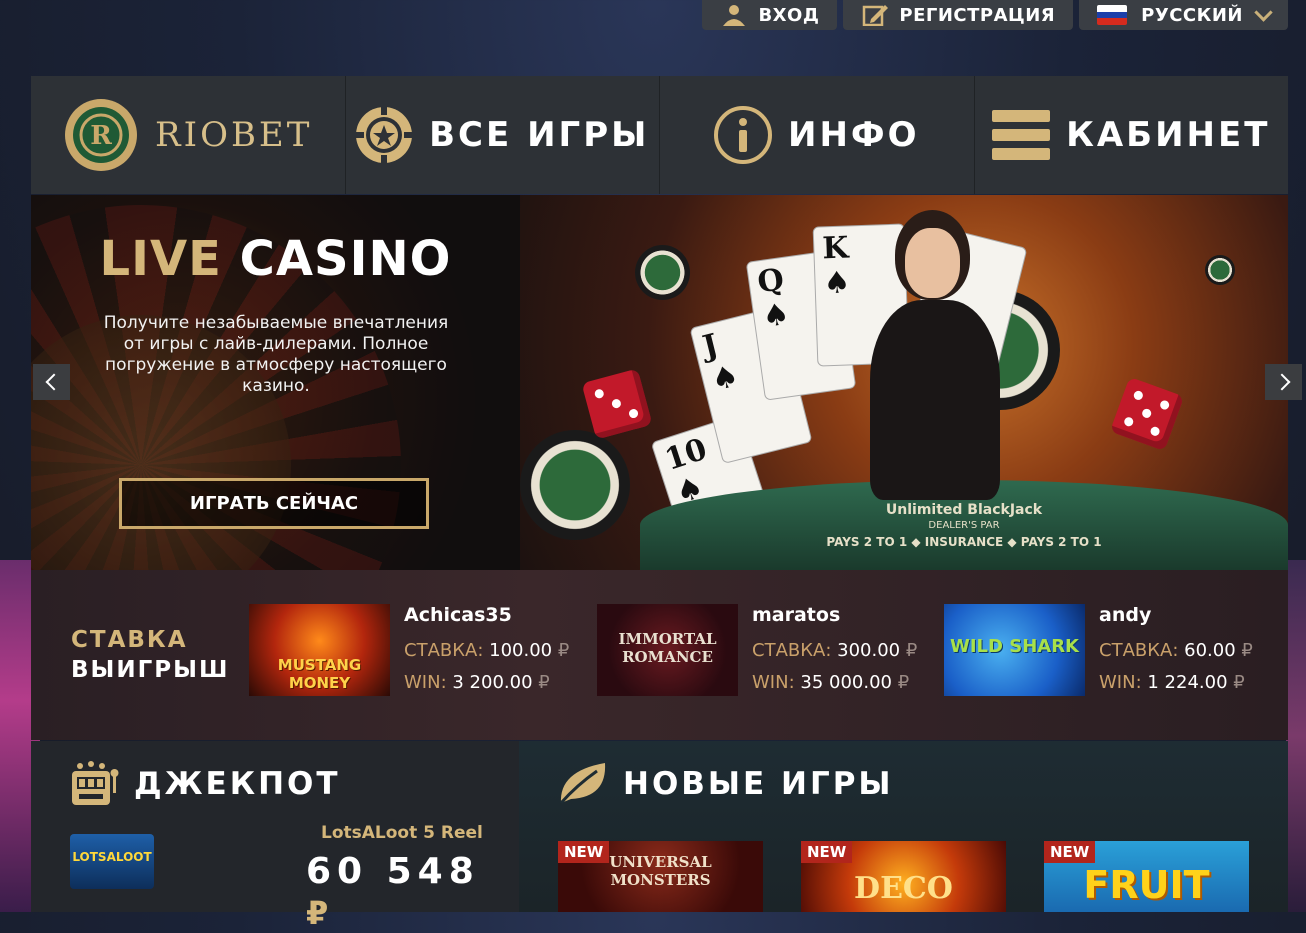 The height and width of the screenshot is (933, 1306). Describe the element at coordinates (1210, 650) in the screenshot. I see `bet-value: 60.00` at that location.